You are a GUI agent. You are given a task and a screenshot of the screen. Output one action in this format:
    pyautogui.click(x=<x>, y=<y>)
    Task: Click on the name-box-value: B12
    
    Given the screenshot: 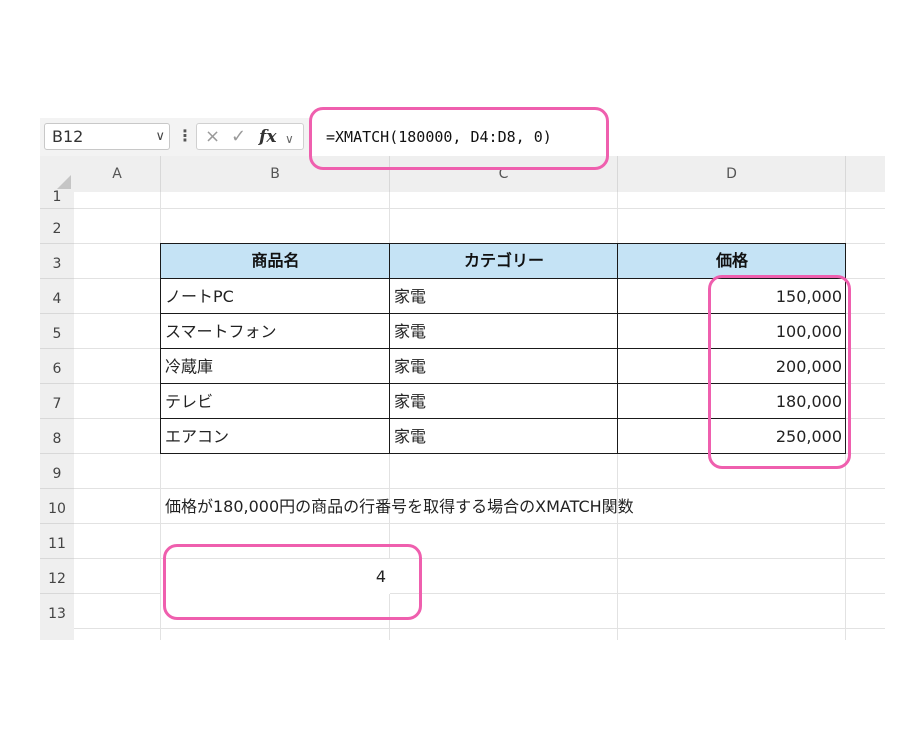 What is the action you would take?
    pyautogui.click(x=68, y=136)
    